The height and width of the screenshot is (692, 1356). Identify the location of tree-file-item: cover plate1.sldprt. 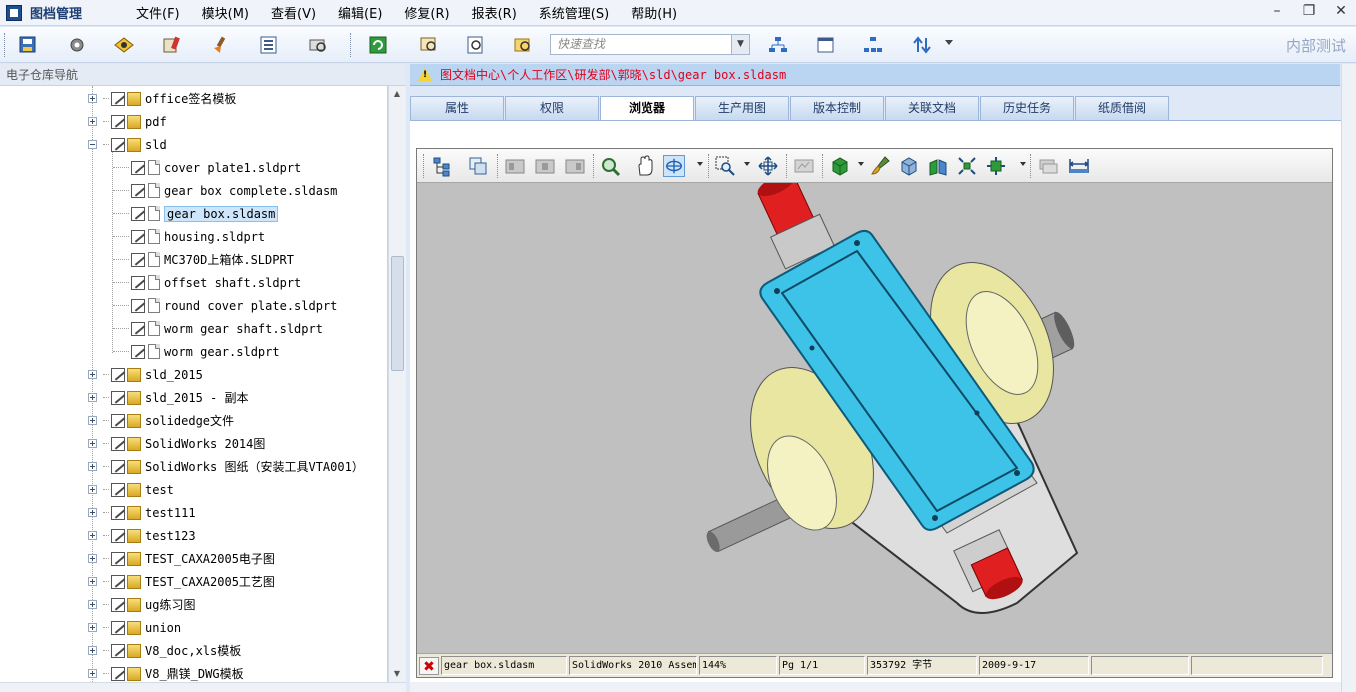
(207, 167).